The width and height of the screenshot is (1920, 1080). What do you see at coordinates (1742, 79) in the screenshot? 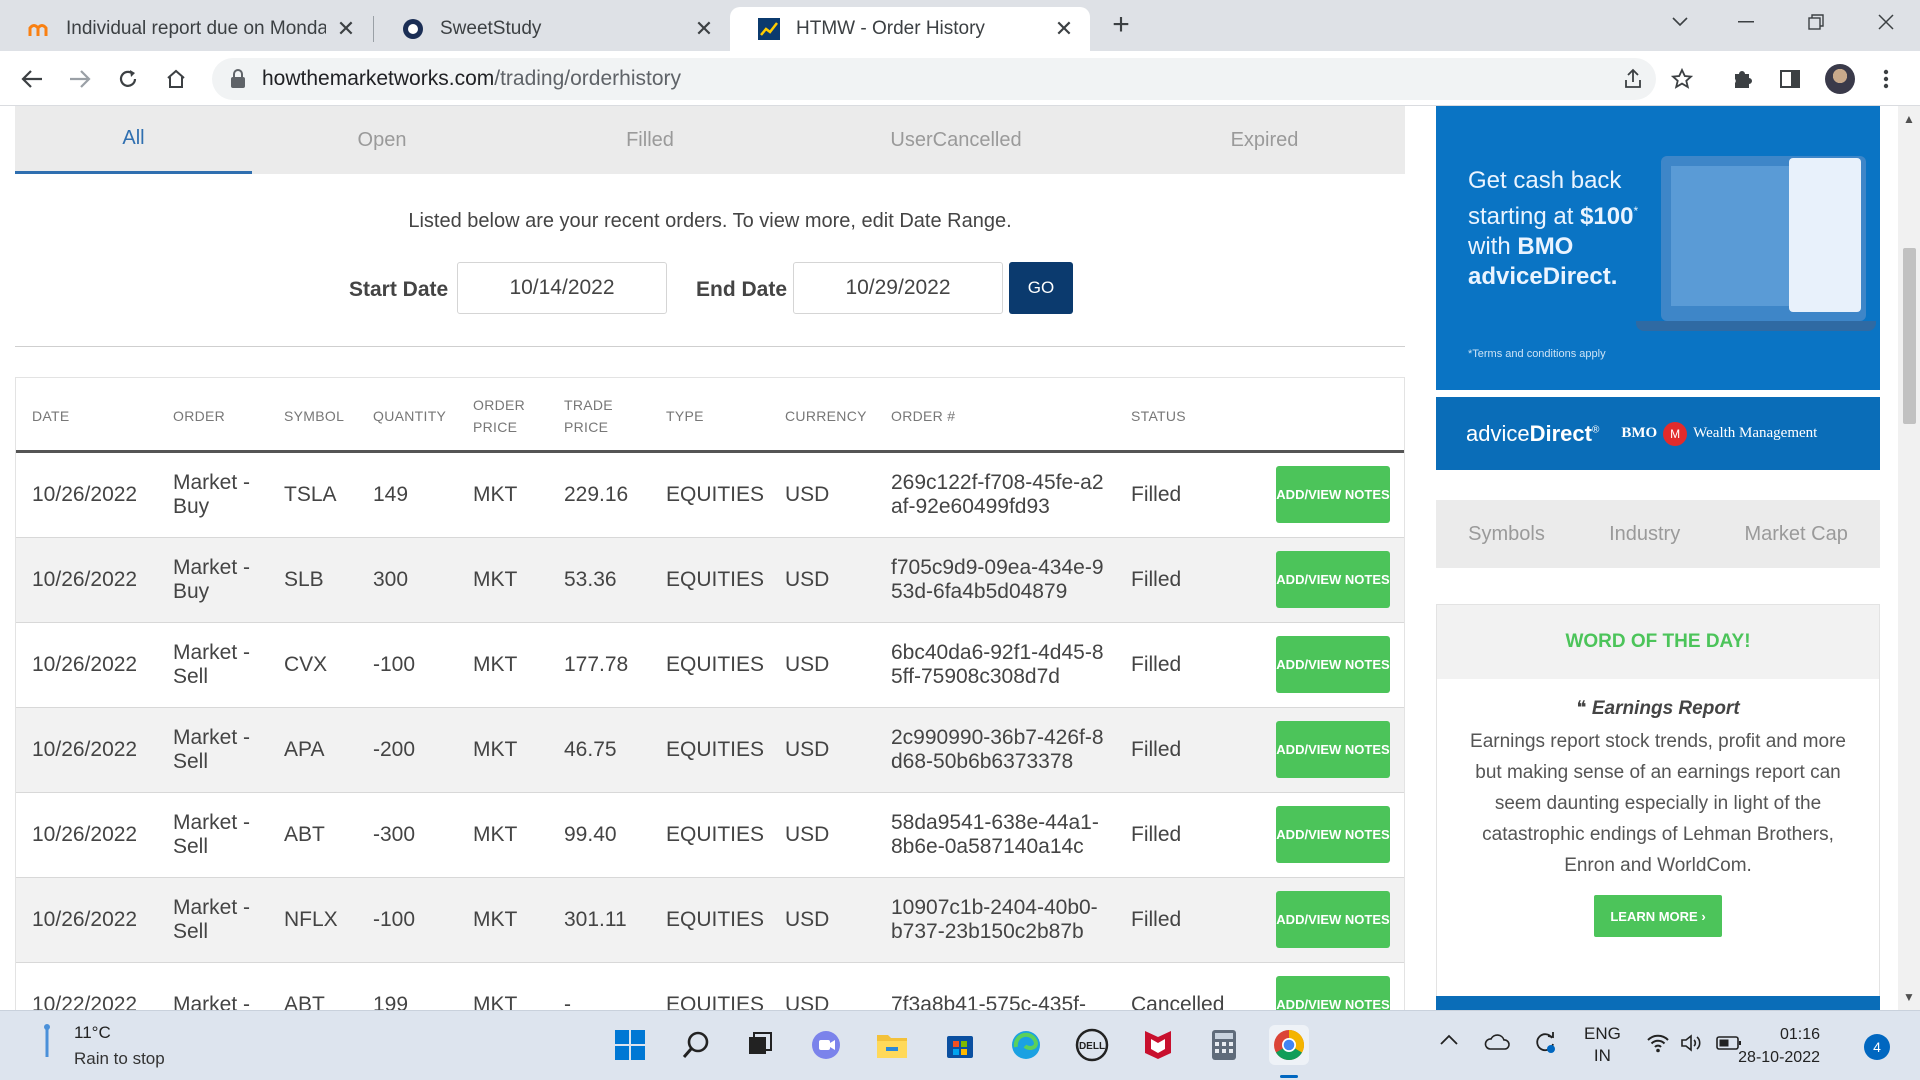
I see `extensions-icon` at bounding box center [1742, 79].